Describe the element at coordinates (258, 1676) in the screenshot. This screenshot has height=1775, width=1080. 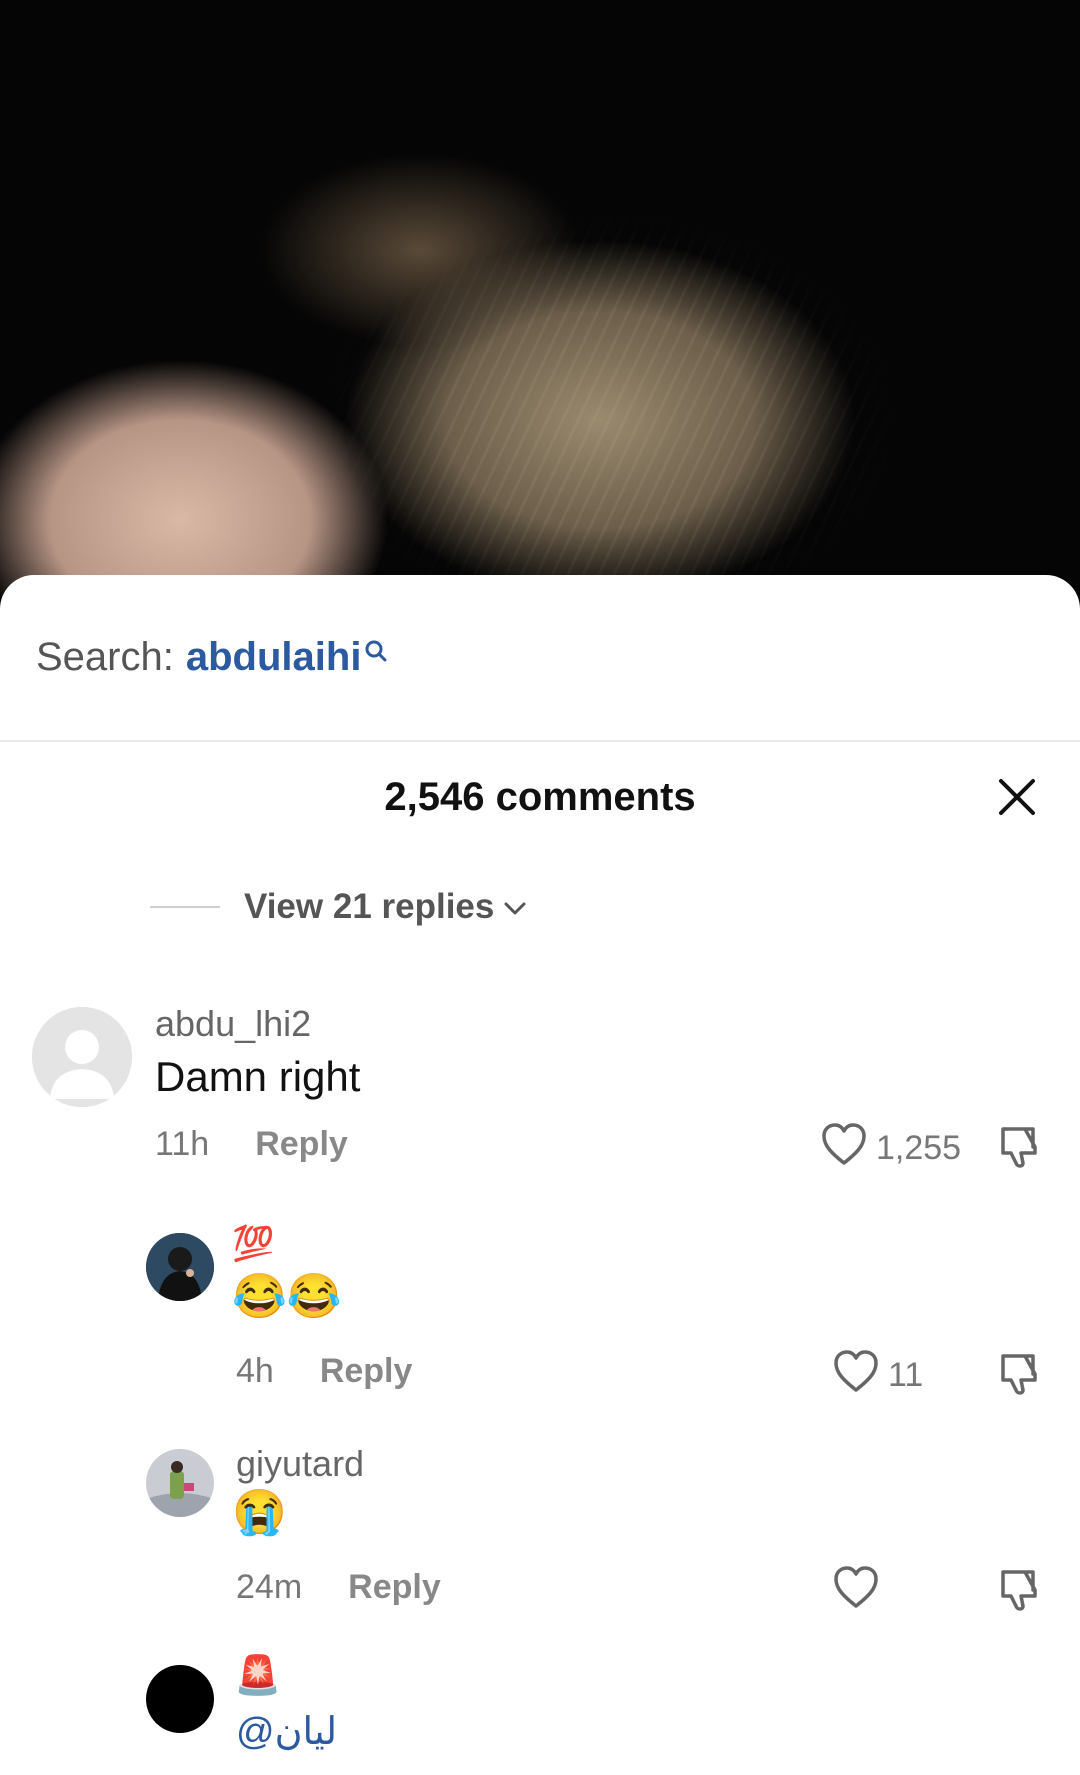
I see `comment-badge-emoji: 🚨` at that location.